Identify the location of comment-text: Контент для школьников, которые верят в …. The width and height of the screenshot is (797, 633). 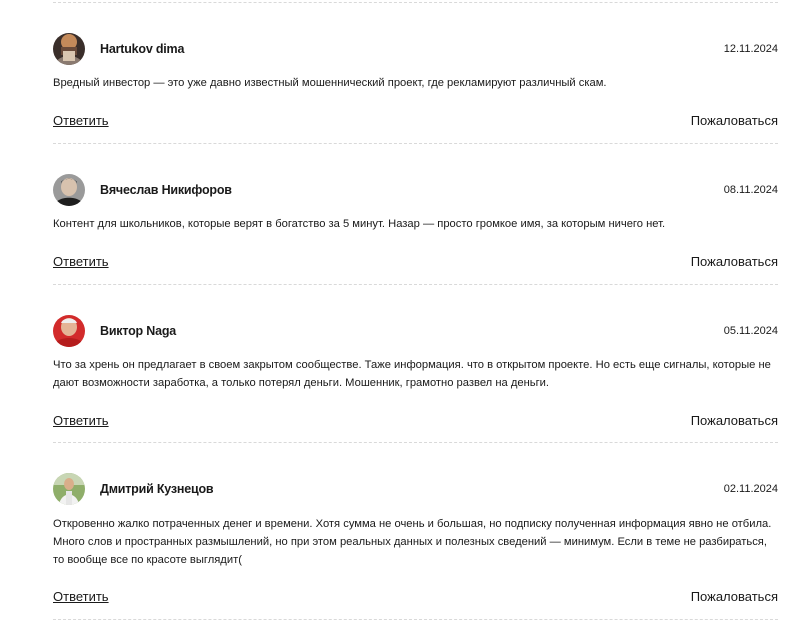
(359, 224).